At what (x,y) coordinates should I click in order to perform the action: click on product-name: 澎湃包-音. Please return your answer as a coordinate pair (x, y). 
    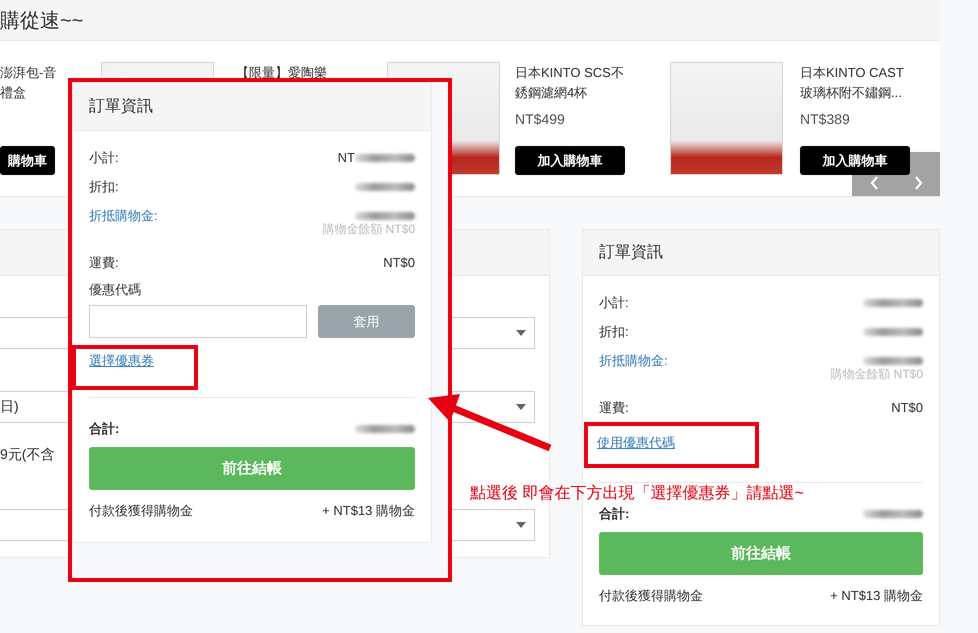
    Looking at the image, I should click on (29, 73).